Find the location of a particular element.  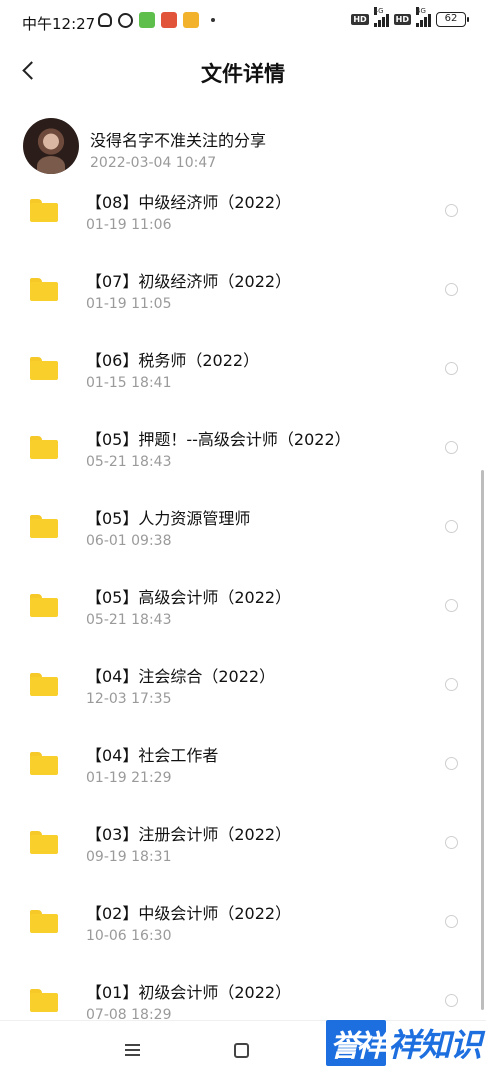

file-item: 【05】人力资源管理师 06-01 09:38 is located at coordinates (243, 534).